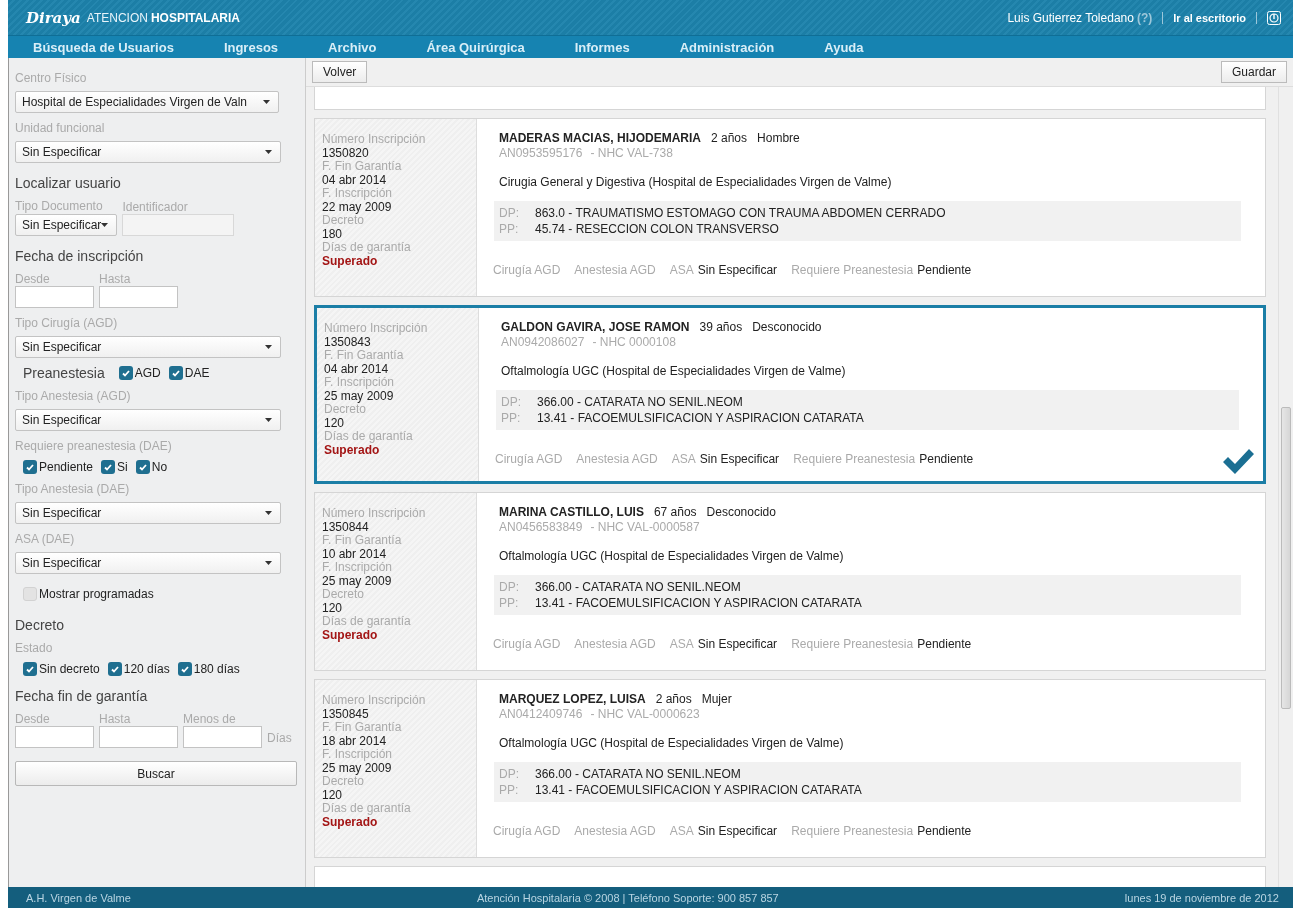 The height and width of the screenshot is (908, 1293). What do you see at coordinates (147, 102) in the screenshot?
I see `dropdown: Hospital de Especialidades Virgen de Valn` at bounding box center [147, 102].